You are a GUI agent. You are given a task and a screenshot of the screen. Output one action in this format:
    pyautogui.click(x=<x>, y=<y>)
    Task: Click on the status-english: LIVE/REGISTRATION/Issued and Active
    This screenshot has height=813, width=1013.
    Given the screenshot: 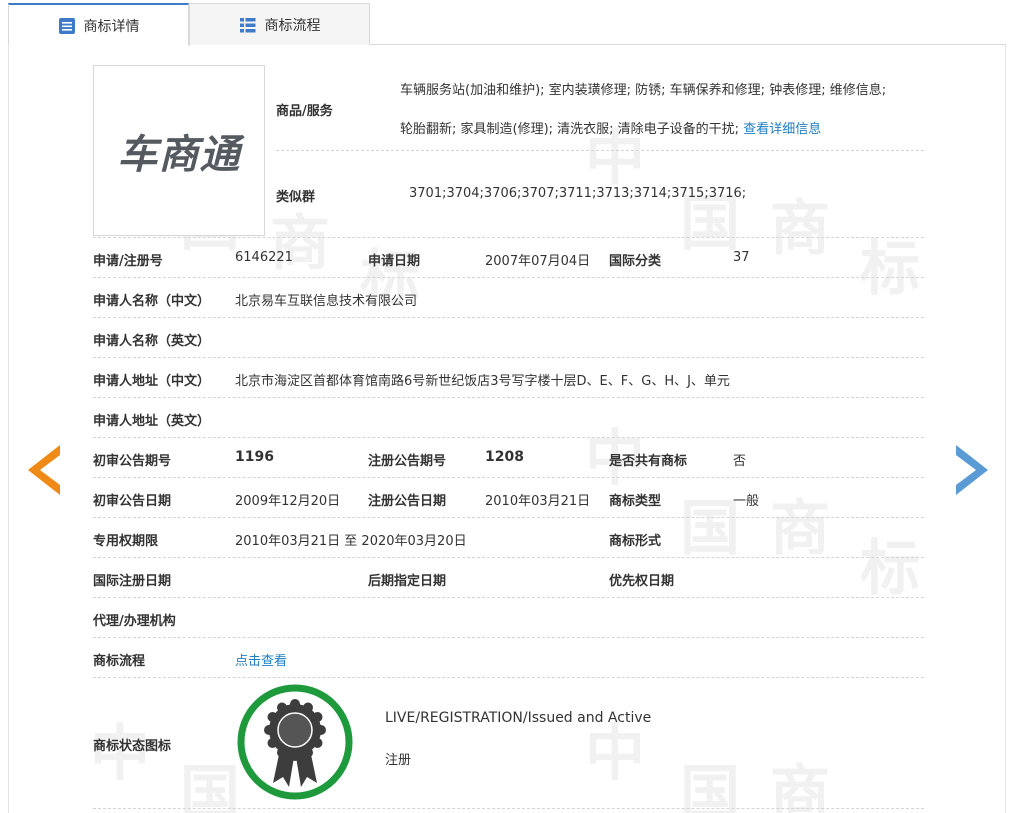 What is the action you would take?
    pyautogui.click(x=518, y=718)
    